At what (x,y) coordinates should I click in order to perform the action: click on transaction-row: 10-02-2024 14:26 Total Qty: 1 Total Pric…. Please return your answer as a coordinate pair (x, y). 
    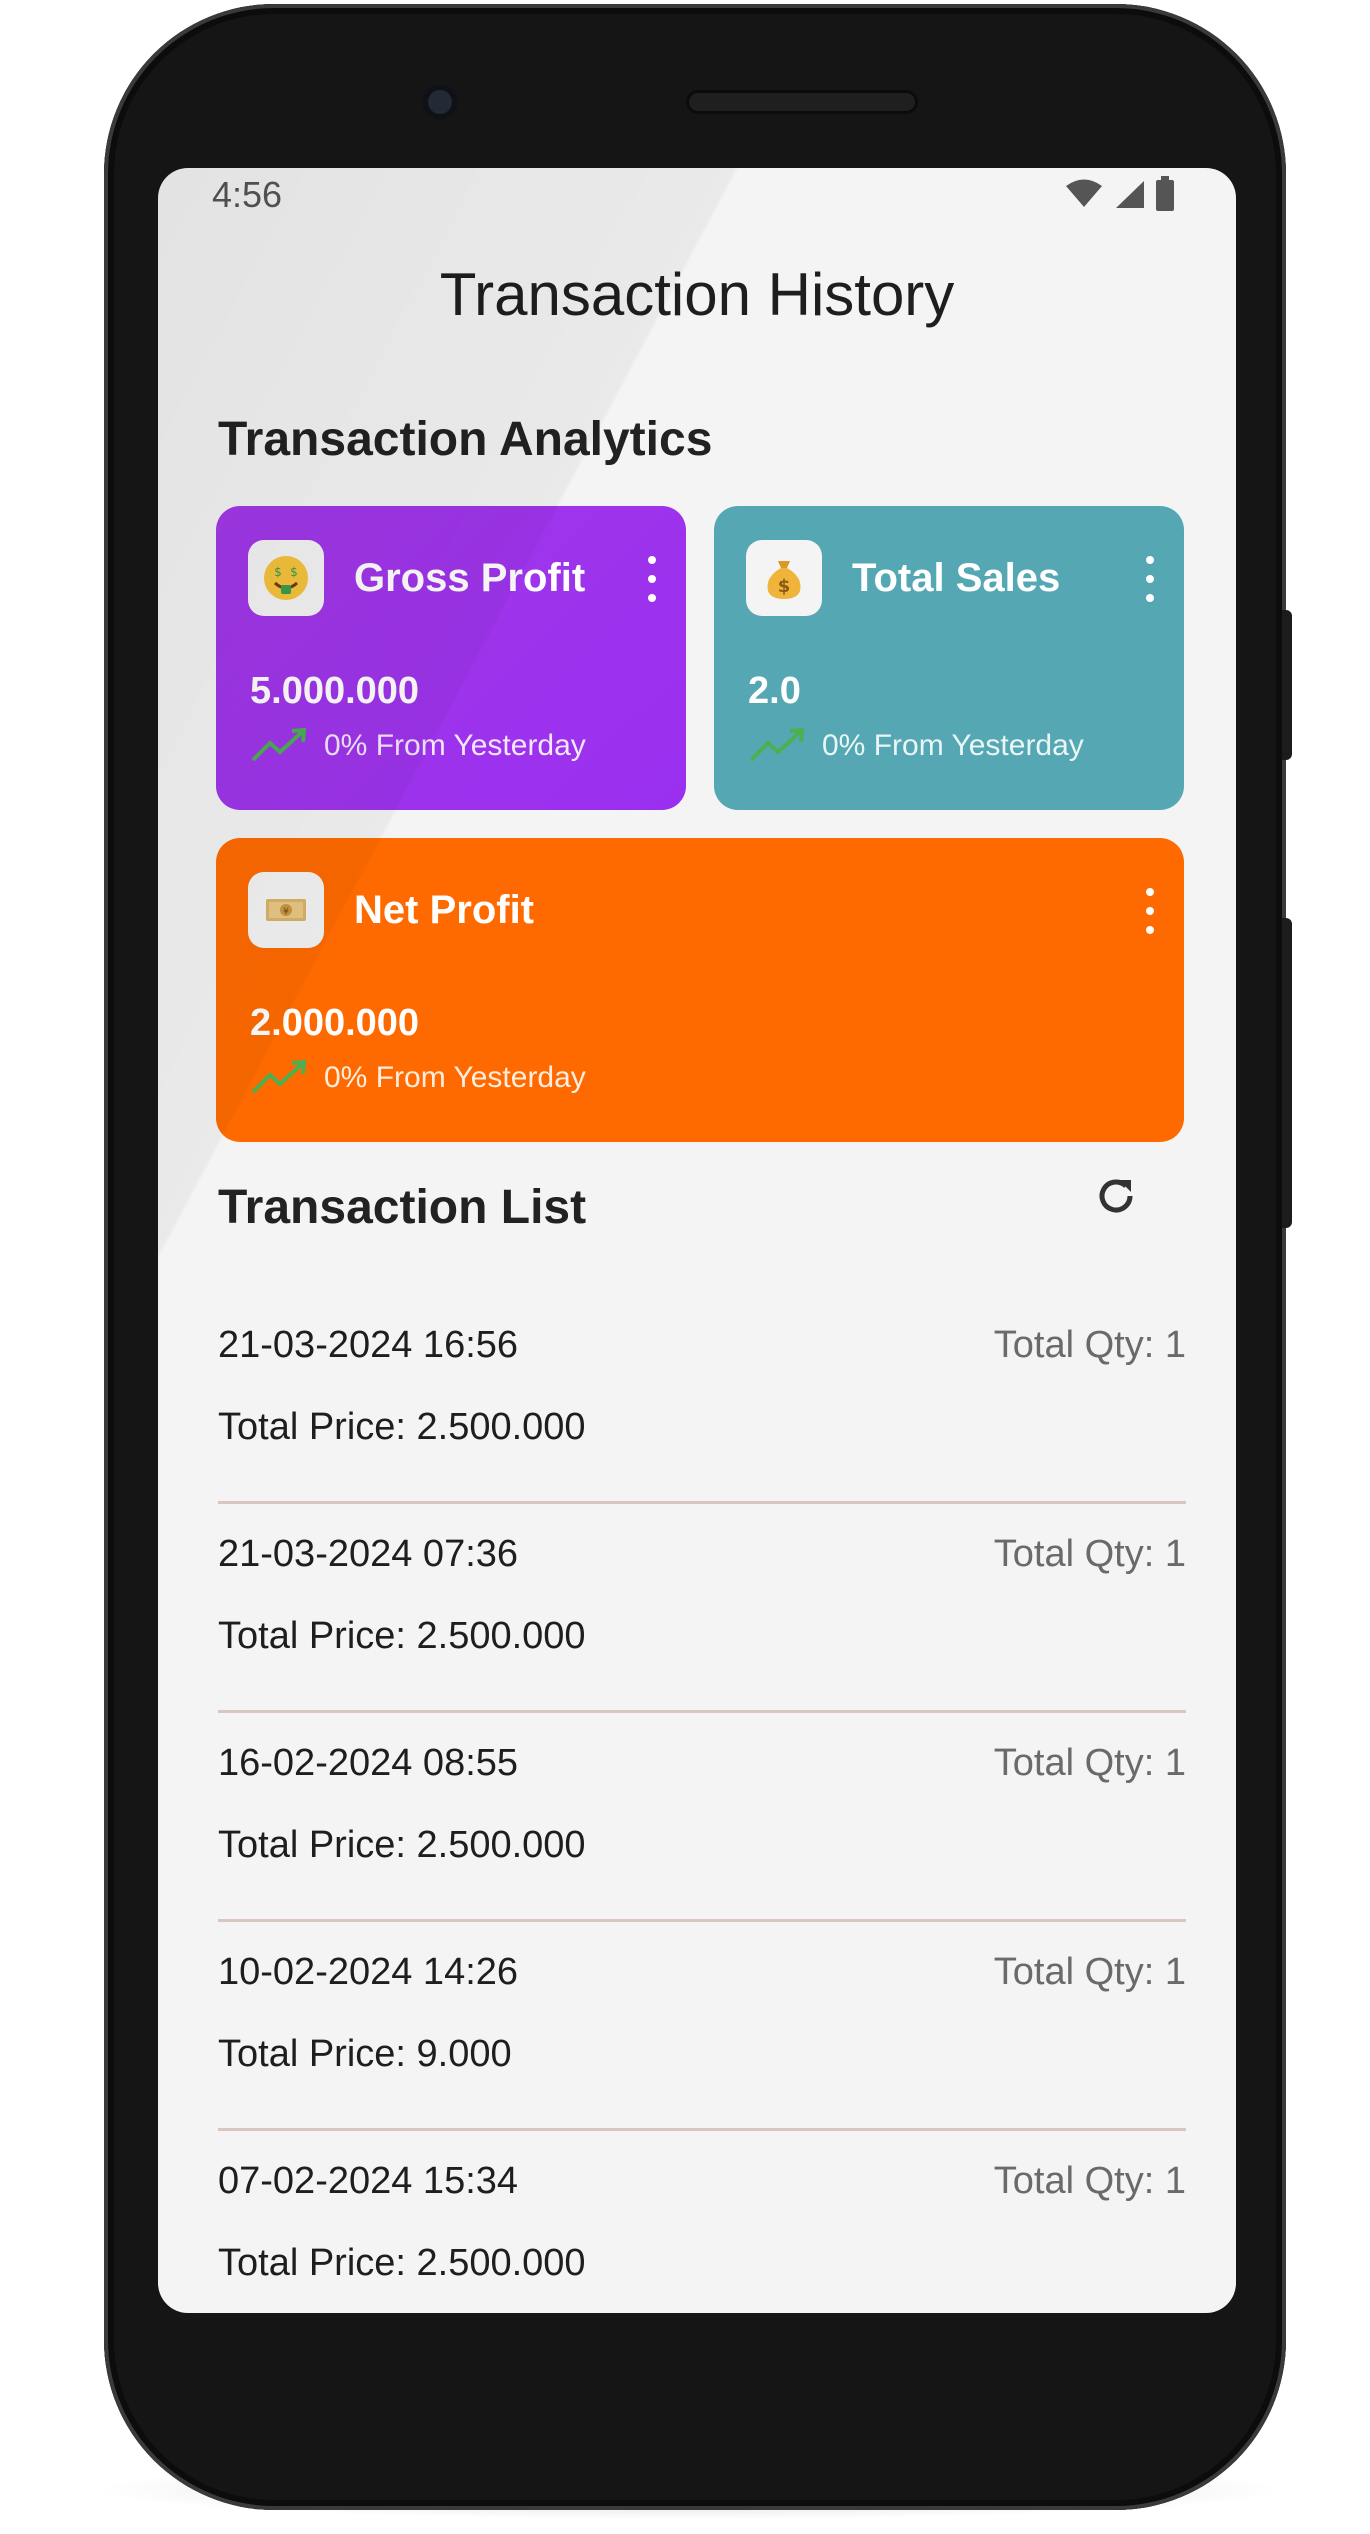
    Looking at the image, I should click on (702, 2027).